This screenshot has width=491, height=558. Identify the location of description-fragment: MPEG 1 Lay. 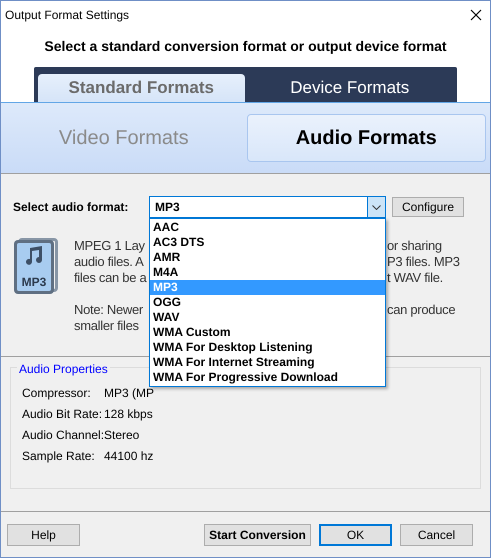
(109, 246).